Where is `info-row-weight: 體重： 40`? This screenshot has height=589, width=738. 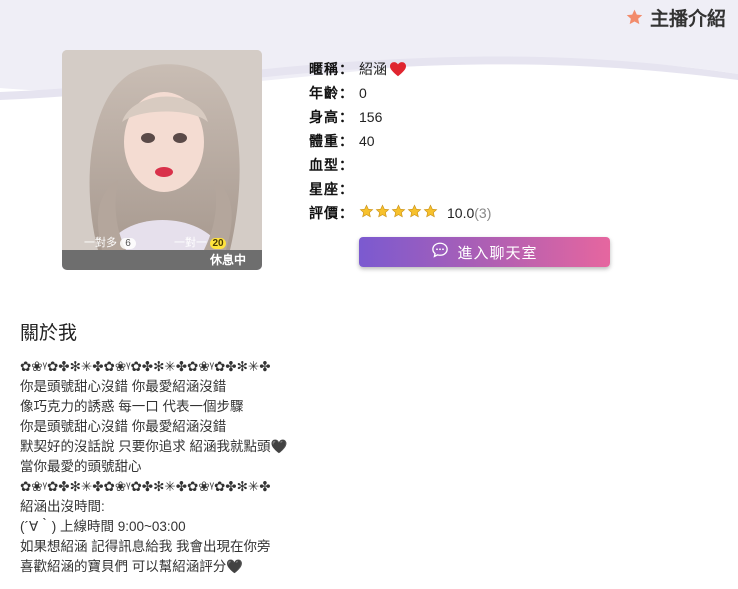 info-row-weight: 體重： 40 is located at coordinates (400, 141).